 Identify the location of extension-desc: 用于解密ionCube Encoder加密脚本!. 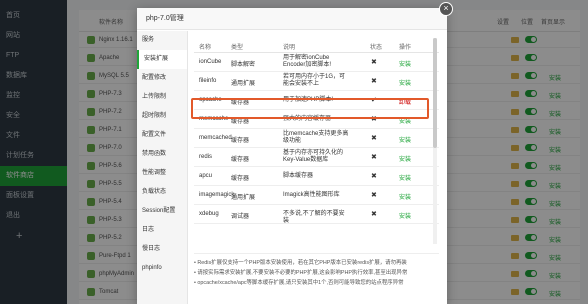
(307, 61).